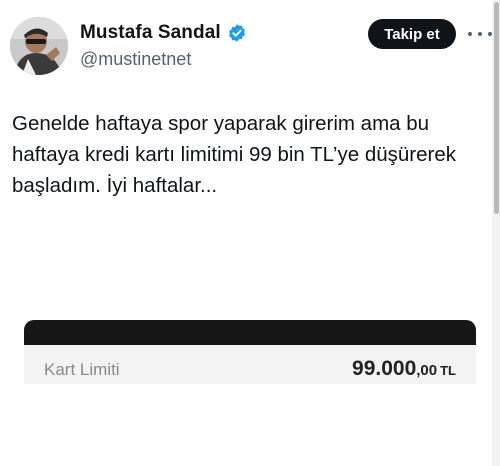 This screenshot has width=500, height=466. Describe the element at coordinates (250, 332) in the screenshot. I see `media-header-bar` at that location.